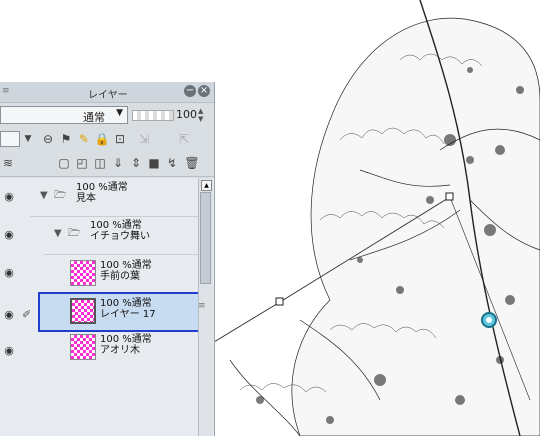 Image resolution: width=540 pixels, height=436 pixels. What do you see at coordinates (86, 198) in the screenshot?
I see `layer-name: 見本` at bounding box center [86, 198].